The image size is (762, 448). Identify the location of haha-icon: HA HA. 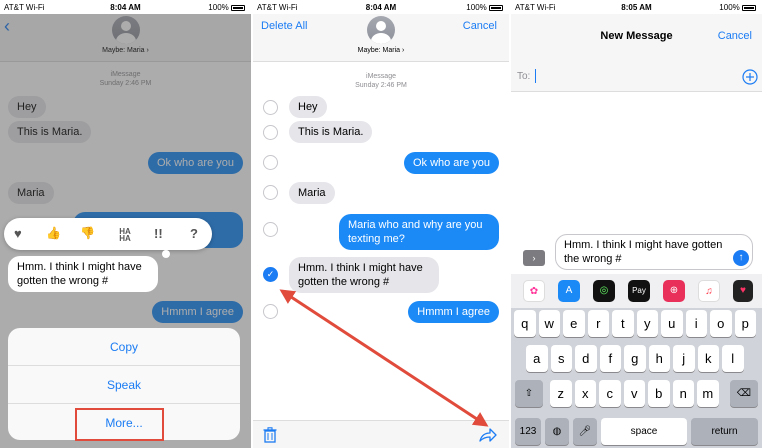
(125, 235).